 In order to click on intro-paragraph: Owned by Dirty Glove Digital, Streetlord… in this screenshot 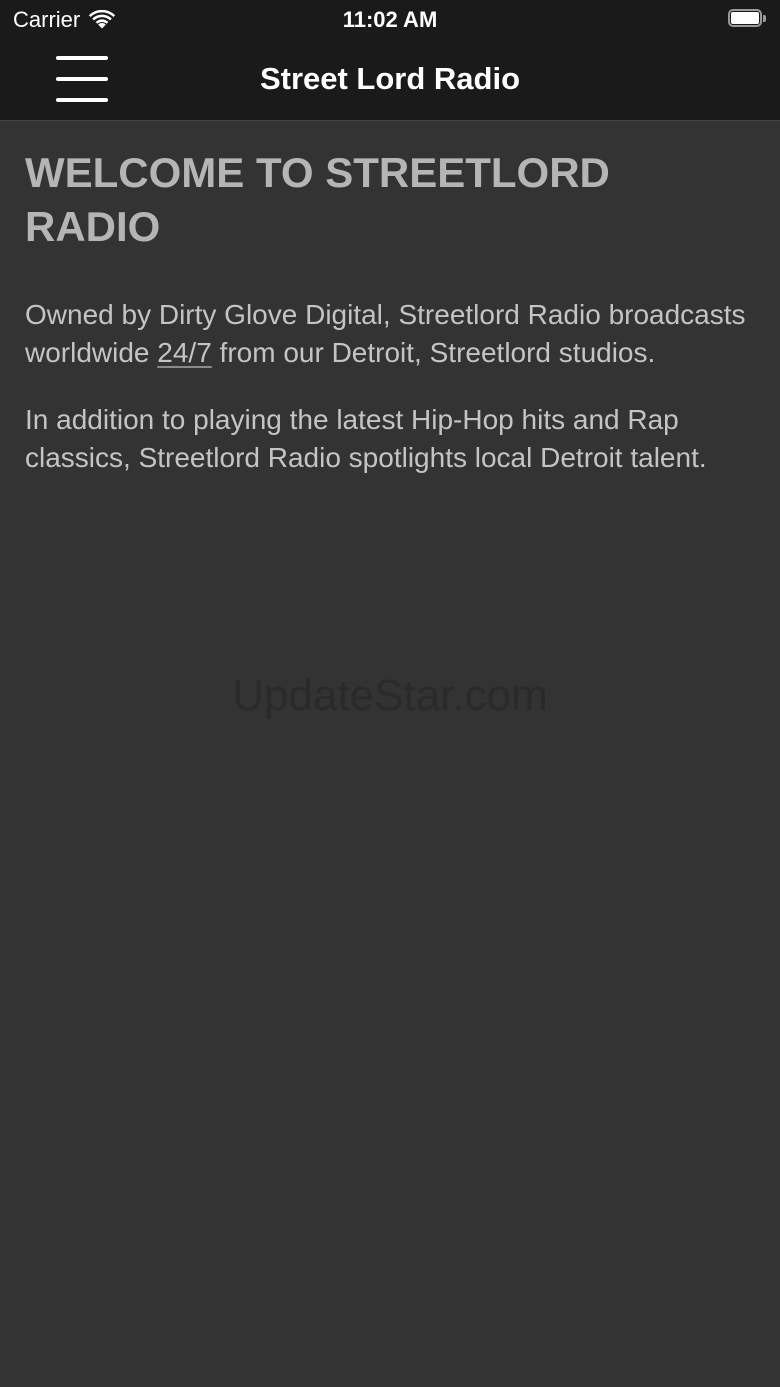, I will do `click(390, 333)`.